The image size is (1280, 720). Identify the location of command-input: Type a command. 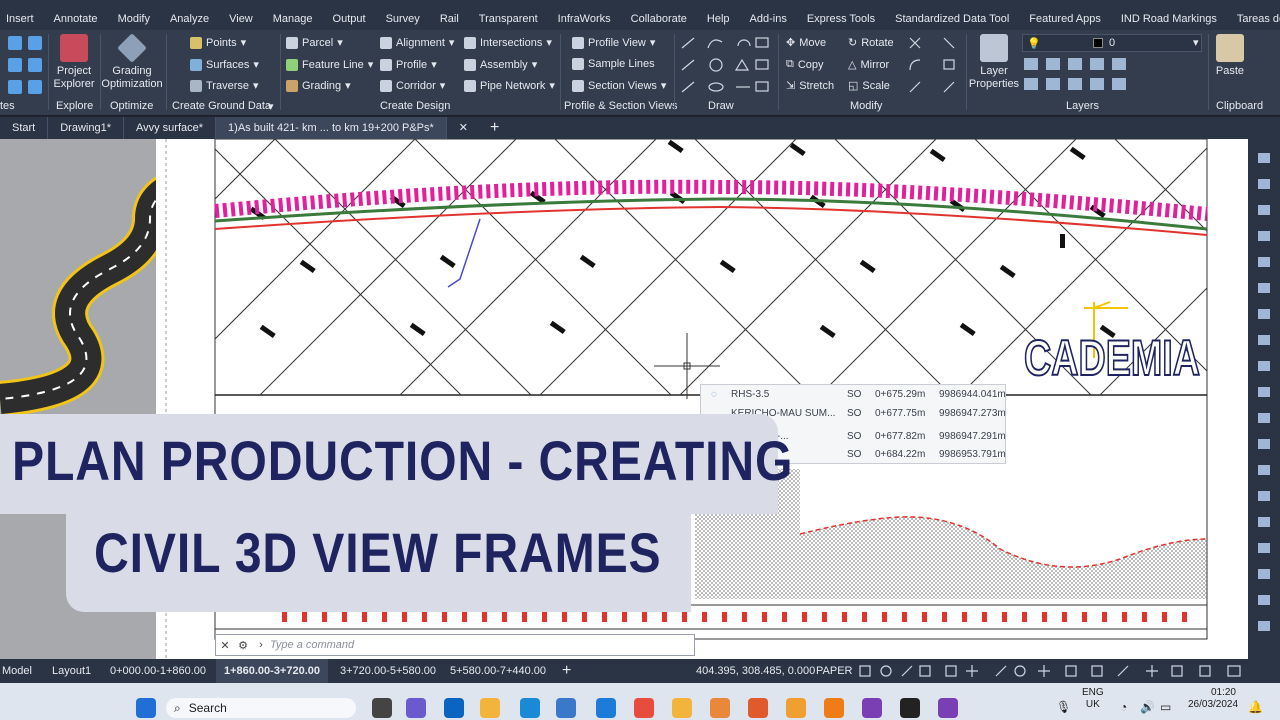
(312, 645).